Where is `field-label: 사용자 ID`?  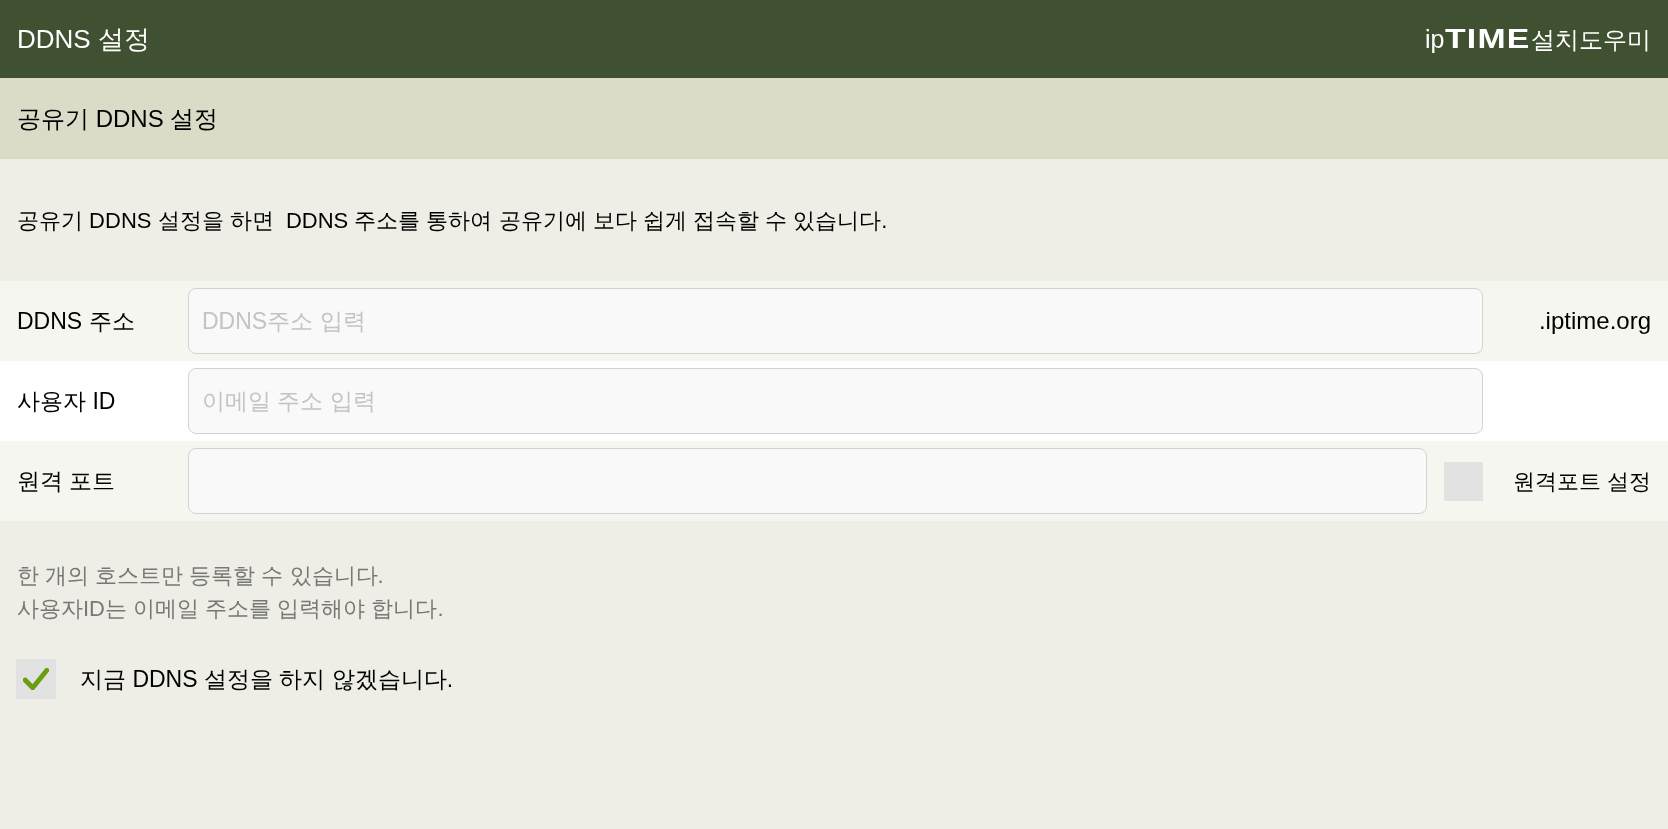
field-label: 사용자 ID is located at coordinates (67, 401).